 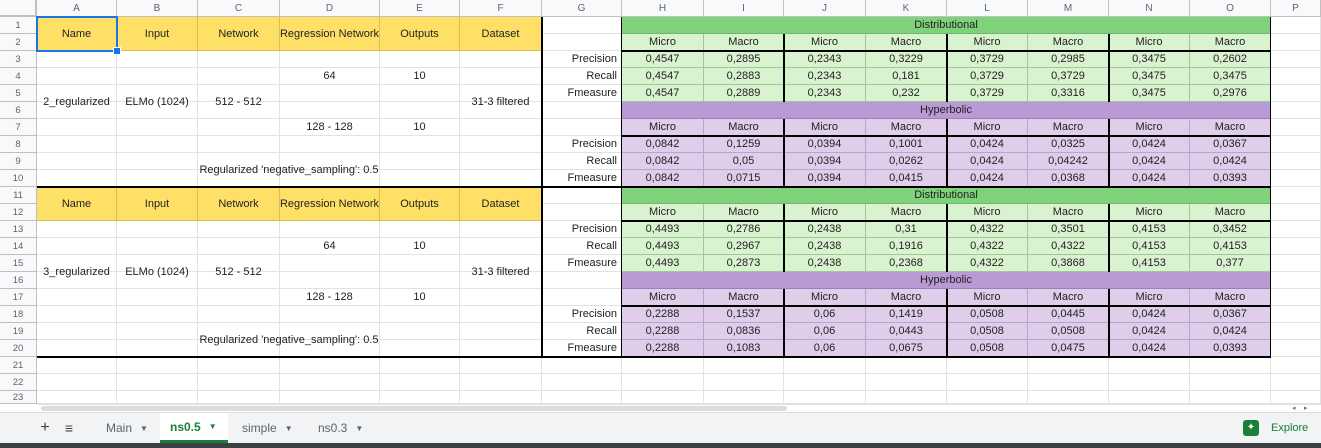 I want to click on column-header: A, so click(x=77, y=8).